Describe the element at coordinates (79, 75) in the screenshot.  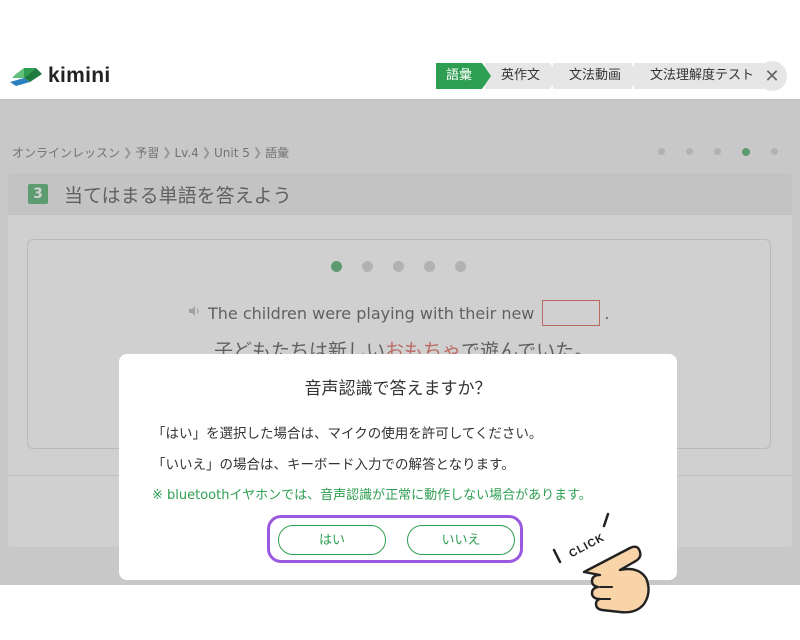
I see `logo-text: kimini` at that location.